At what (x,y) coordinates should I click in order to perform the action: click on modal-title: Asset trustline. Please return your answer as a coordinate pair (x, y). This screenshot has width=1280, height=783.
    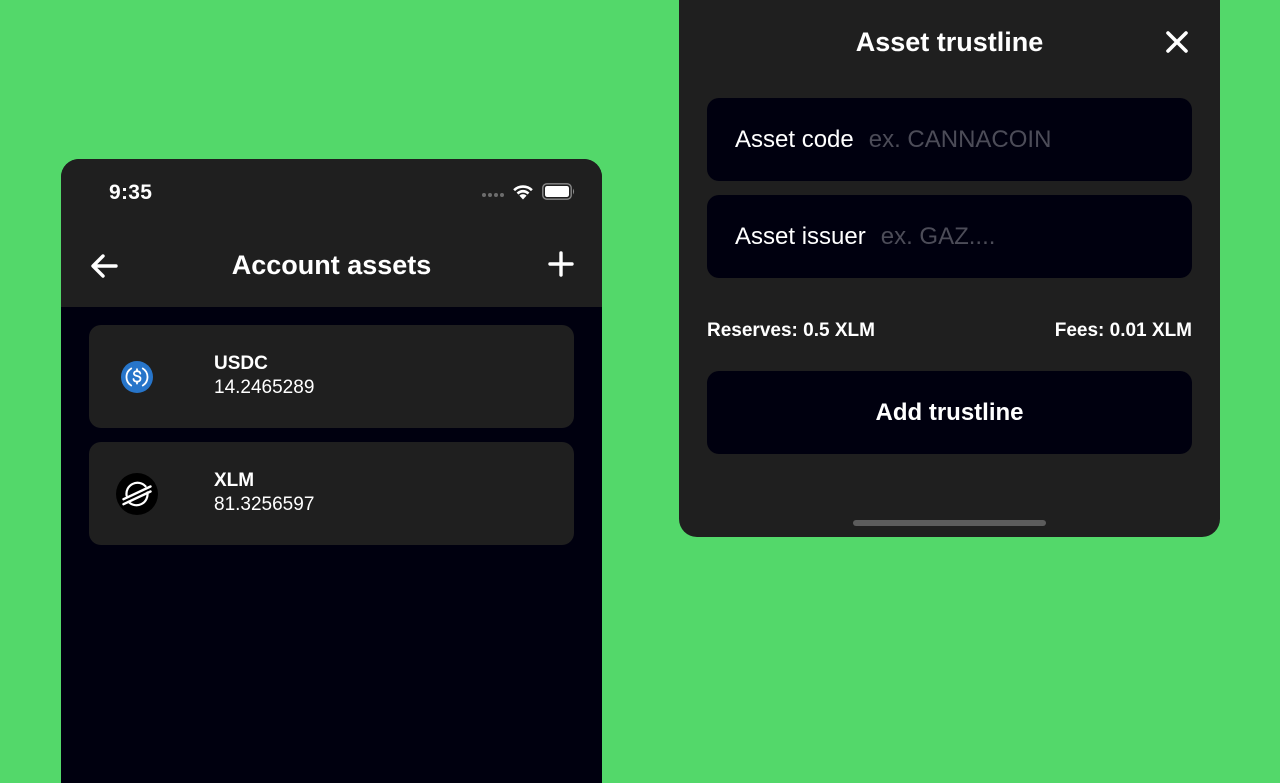
    Looking at the image, I should click on (949, 42).